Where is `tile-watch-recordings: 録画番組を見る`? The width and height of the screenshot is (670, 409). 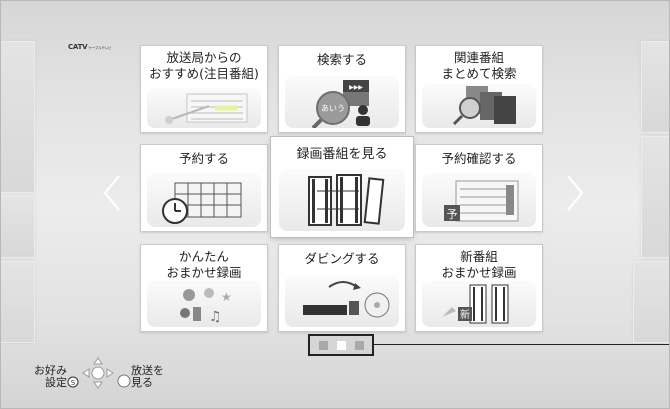
tile-watch-recordings: 録画番組を見る is located at coordinates (342, 187).